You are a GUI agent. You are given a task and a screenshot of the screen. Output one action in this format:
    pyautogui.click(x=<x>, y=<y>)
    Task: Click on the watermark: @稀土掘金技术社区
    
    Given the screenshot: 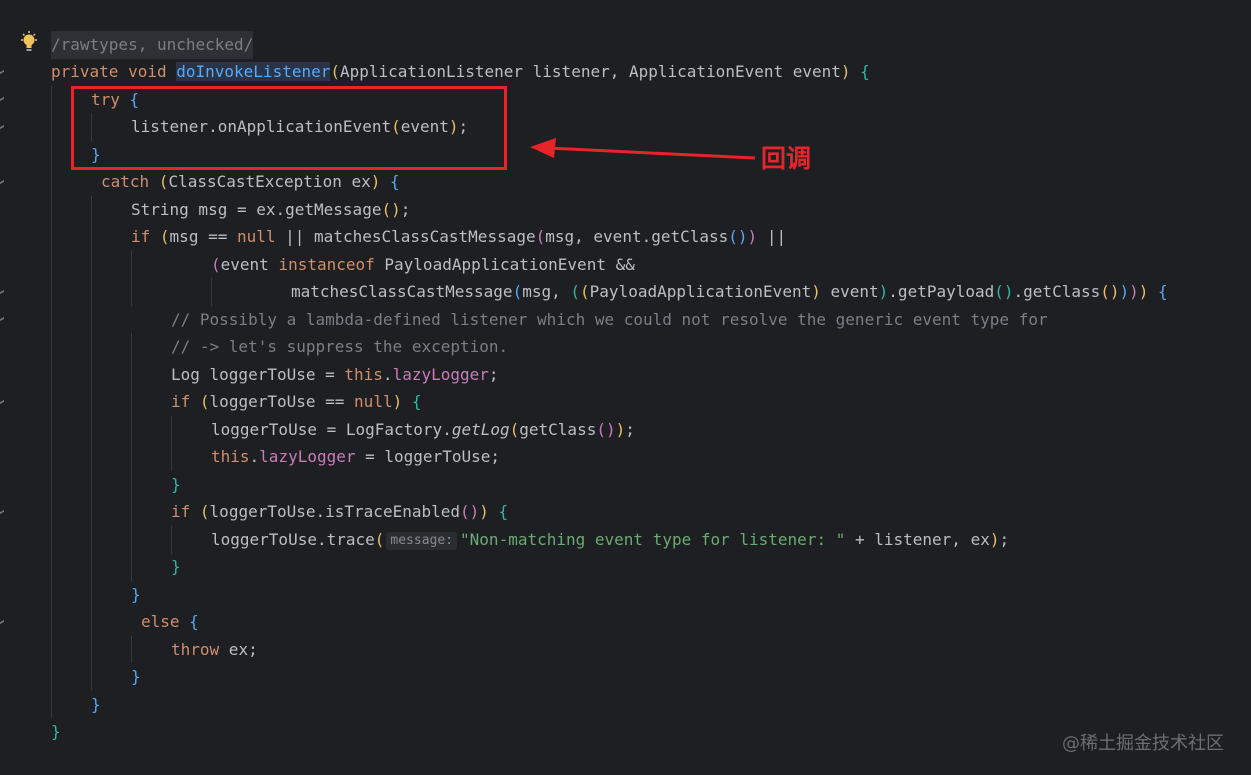 What is the action you would take?
    pyautogui.click(x=1143, y=743)
    